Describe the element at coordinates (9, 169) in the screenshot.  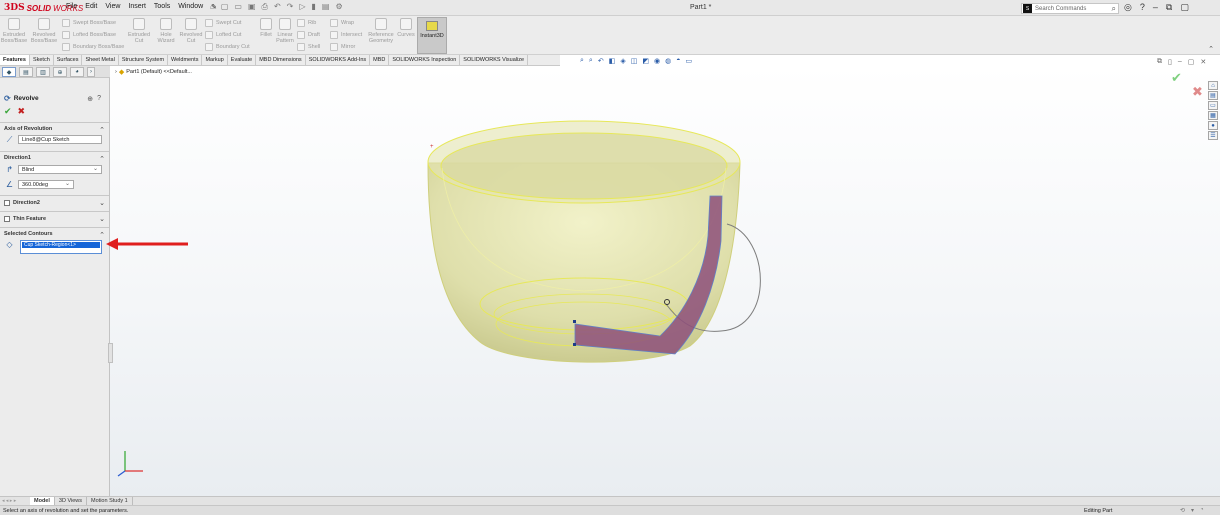
I see `reverse-direction-icon: ↱` at that location.